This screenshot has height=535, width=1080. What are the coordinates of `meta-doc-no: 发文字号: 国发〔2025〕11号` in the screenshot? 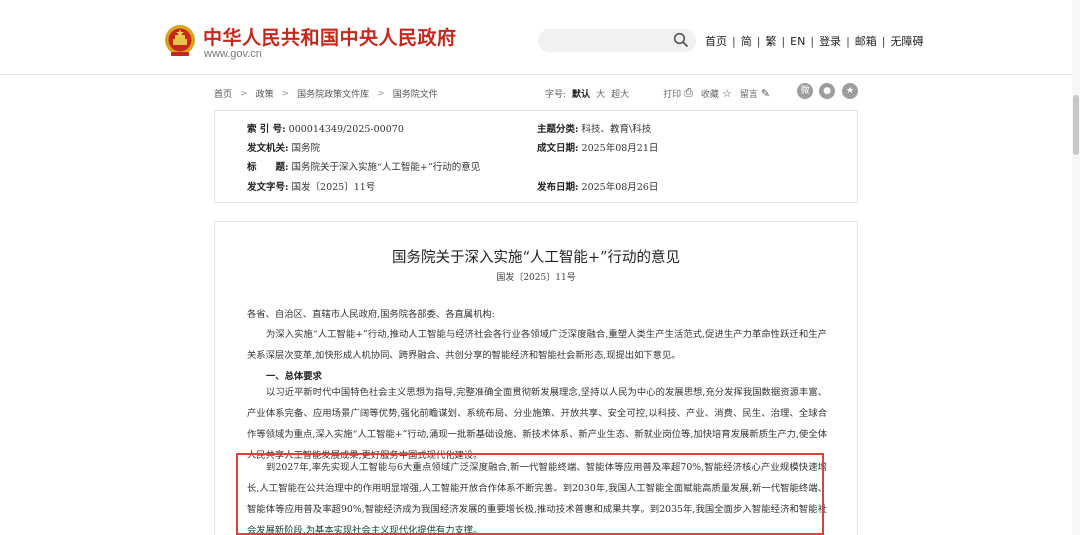 It's located at (311, 186).